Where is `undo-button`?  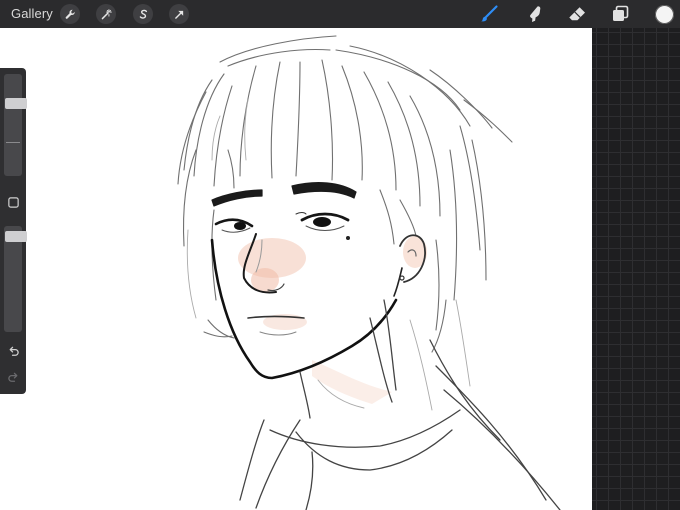
undo-button is located at coordinates (13, 351).